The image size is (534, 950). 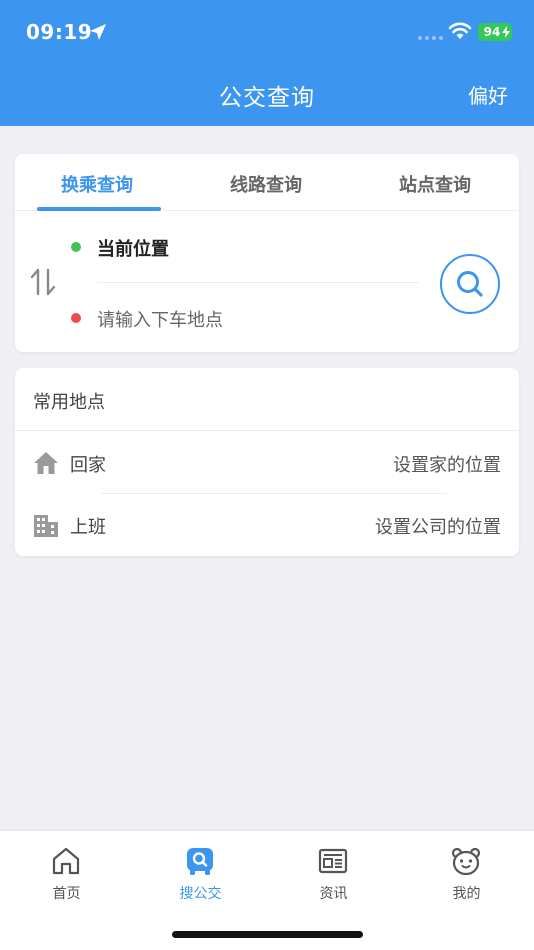 I want to click on active-tab-indicator, so click(x=99, y=209).